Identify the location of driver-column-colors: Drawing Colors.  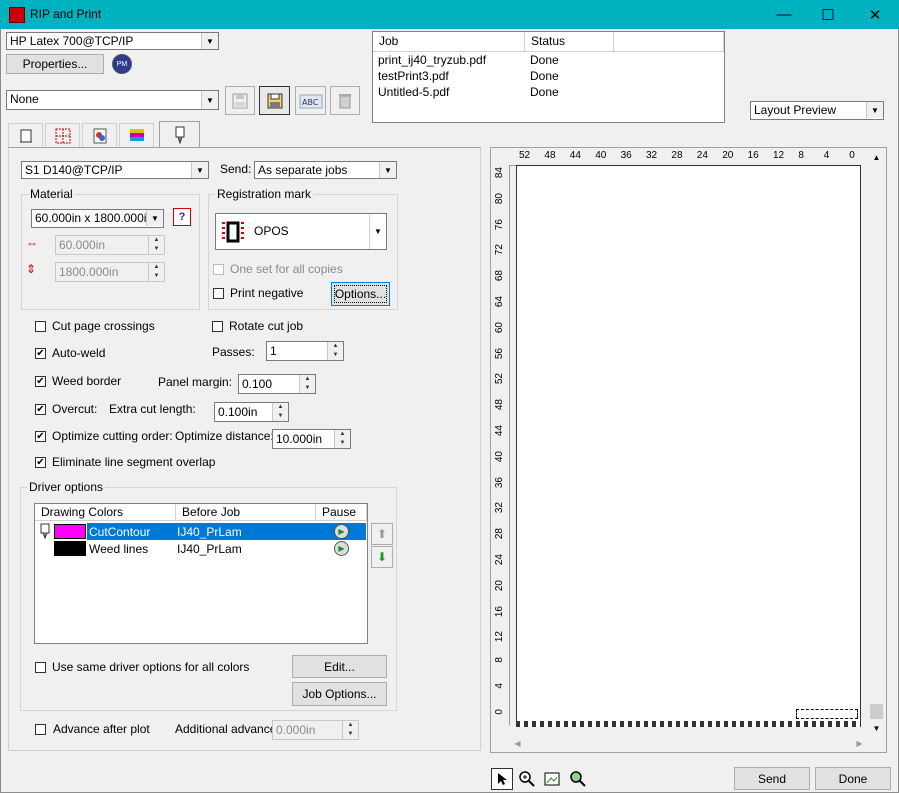
(105, 512).